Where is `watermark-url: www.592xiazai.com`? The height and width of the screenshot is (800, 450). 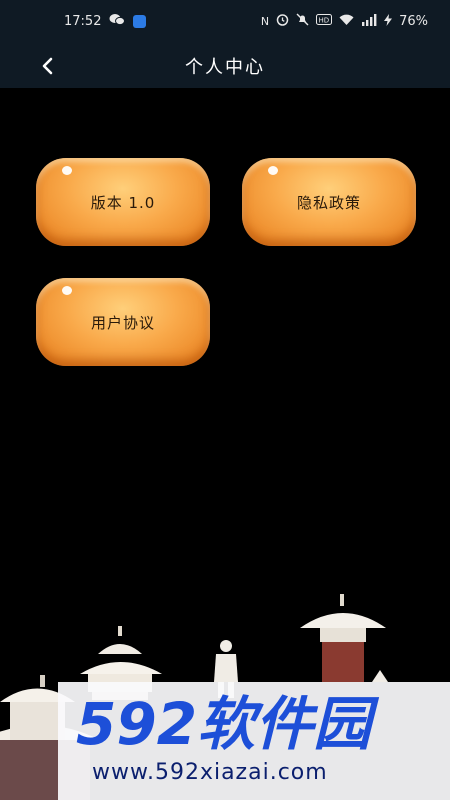
watermark-url: www.592xiazai.com is located at coordinates (210, 772).